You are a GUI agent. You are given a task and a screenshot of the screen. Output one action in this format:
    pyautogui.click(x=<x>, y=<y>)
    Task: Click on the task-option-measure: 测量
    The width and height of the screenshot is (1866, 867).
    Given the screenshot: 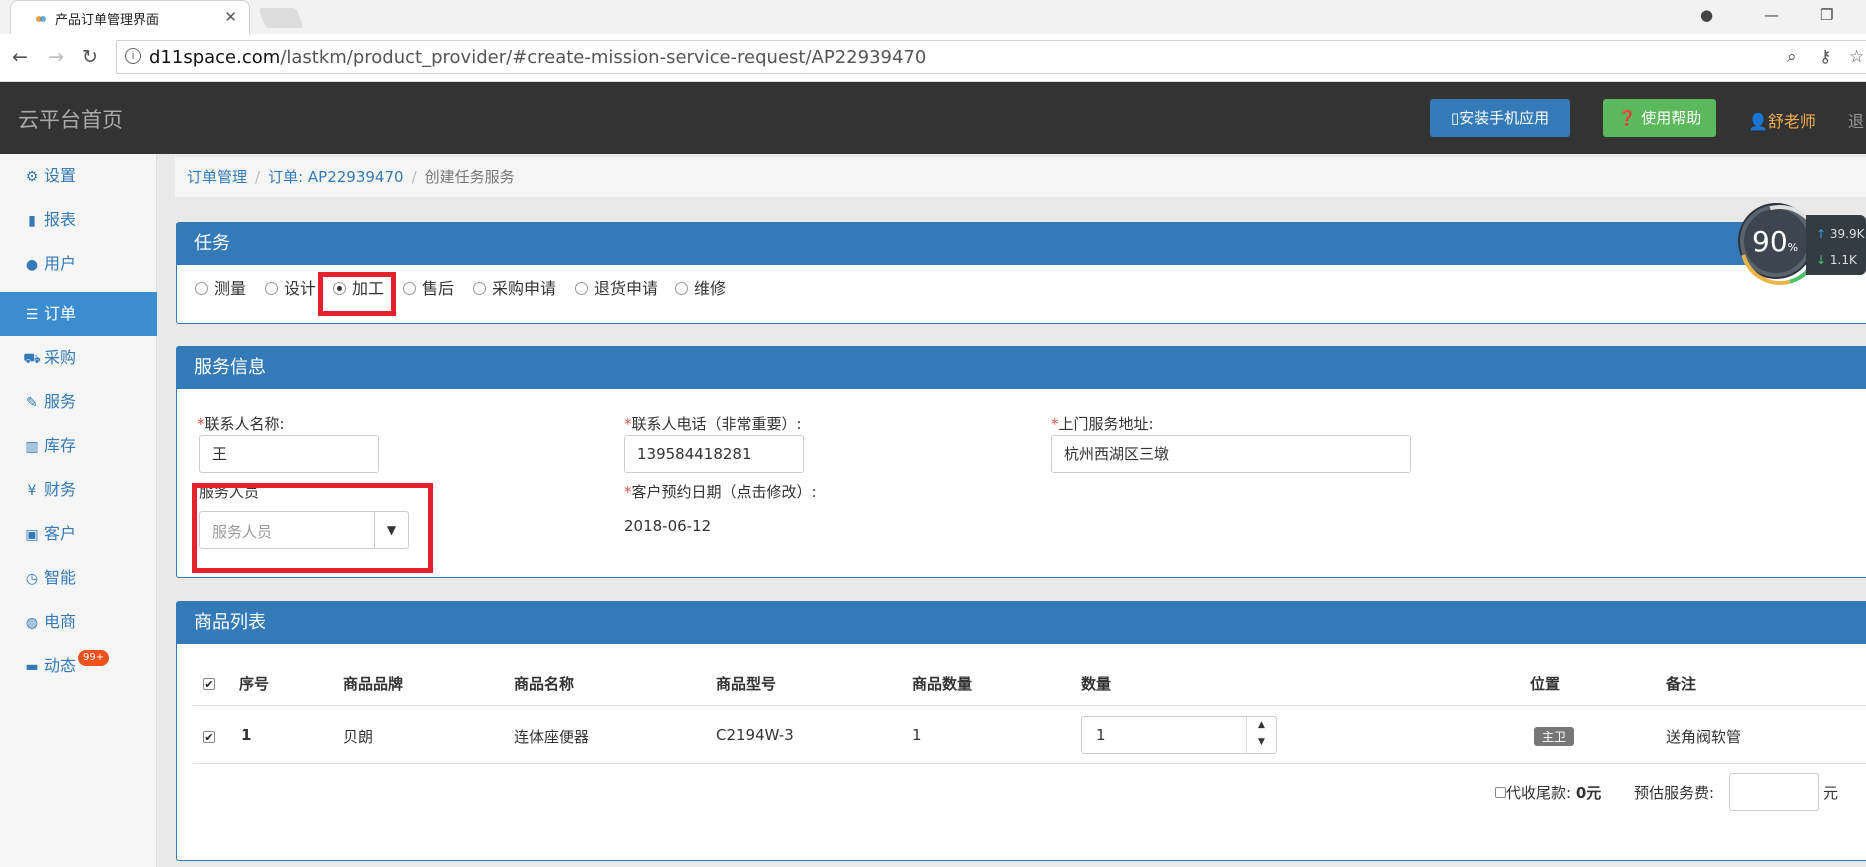 What is the action you would take?
    pyautogui.click(x=220, y=287)
    